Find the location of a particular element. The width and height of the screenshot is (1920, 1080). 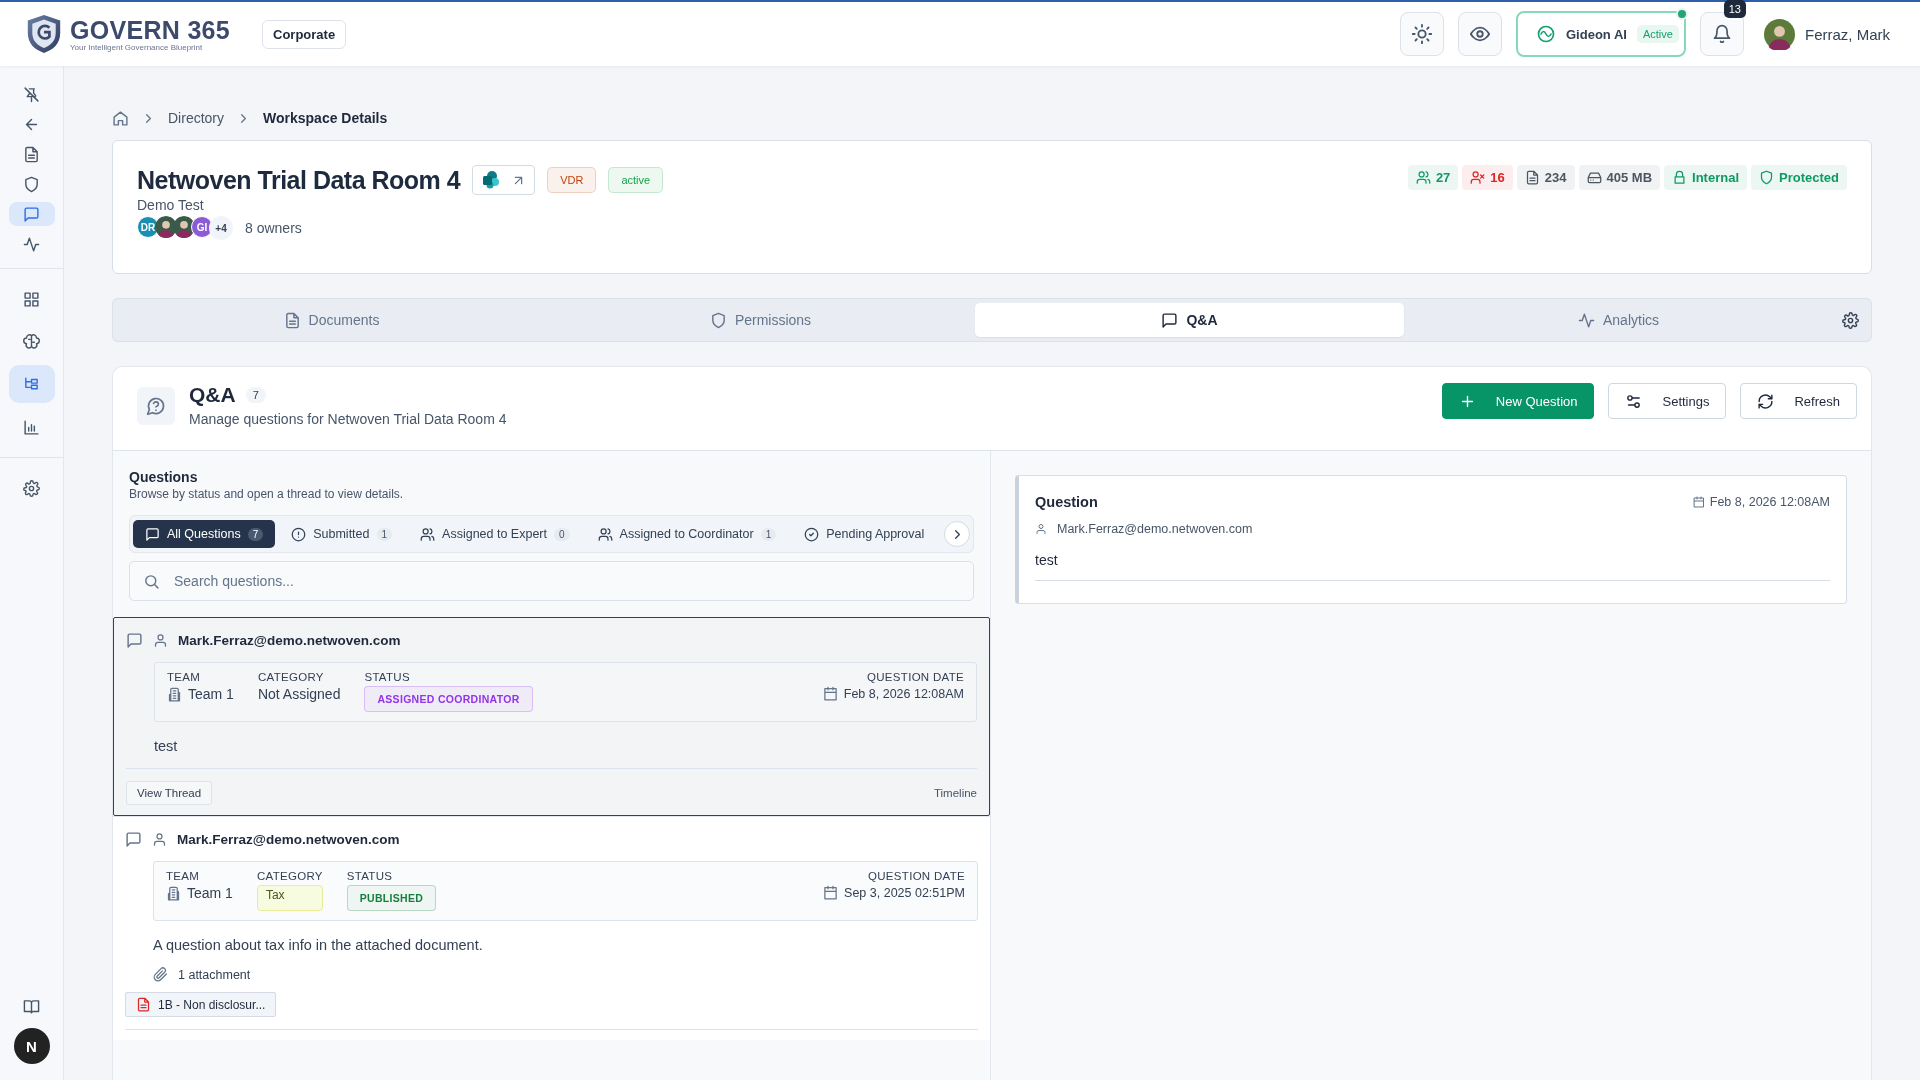

theme-toggle-button is located at coordinates (1422, 34).